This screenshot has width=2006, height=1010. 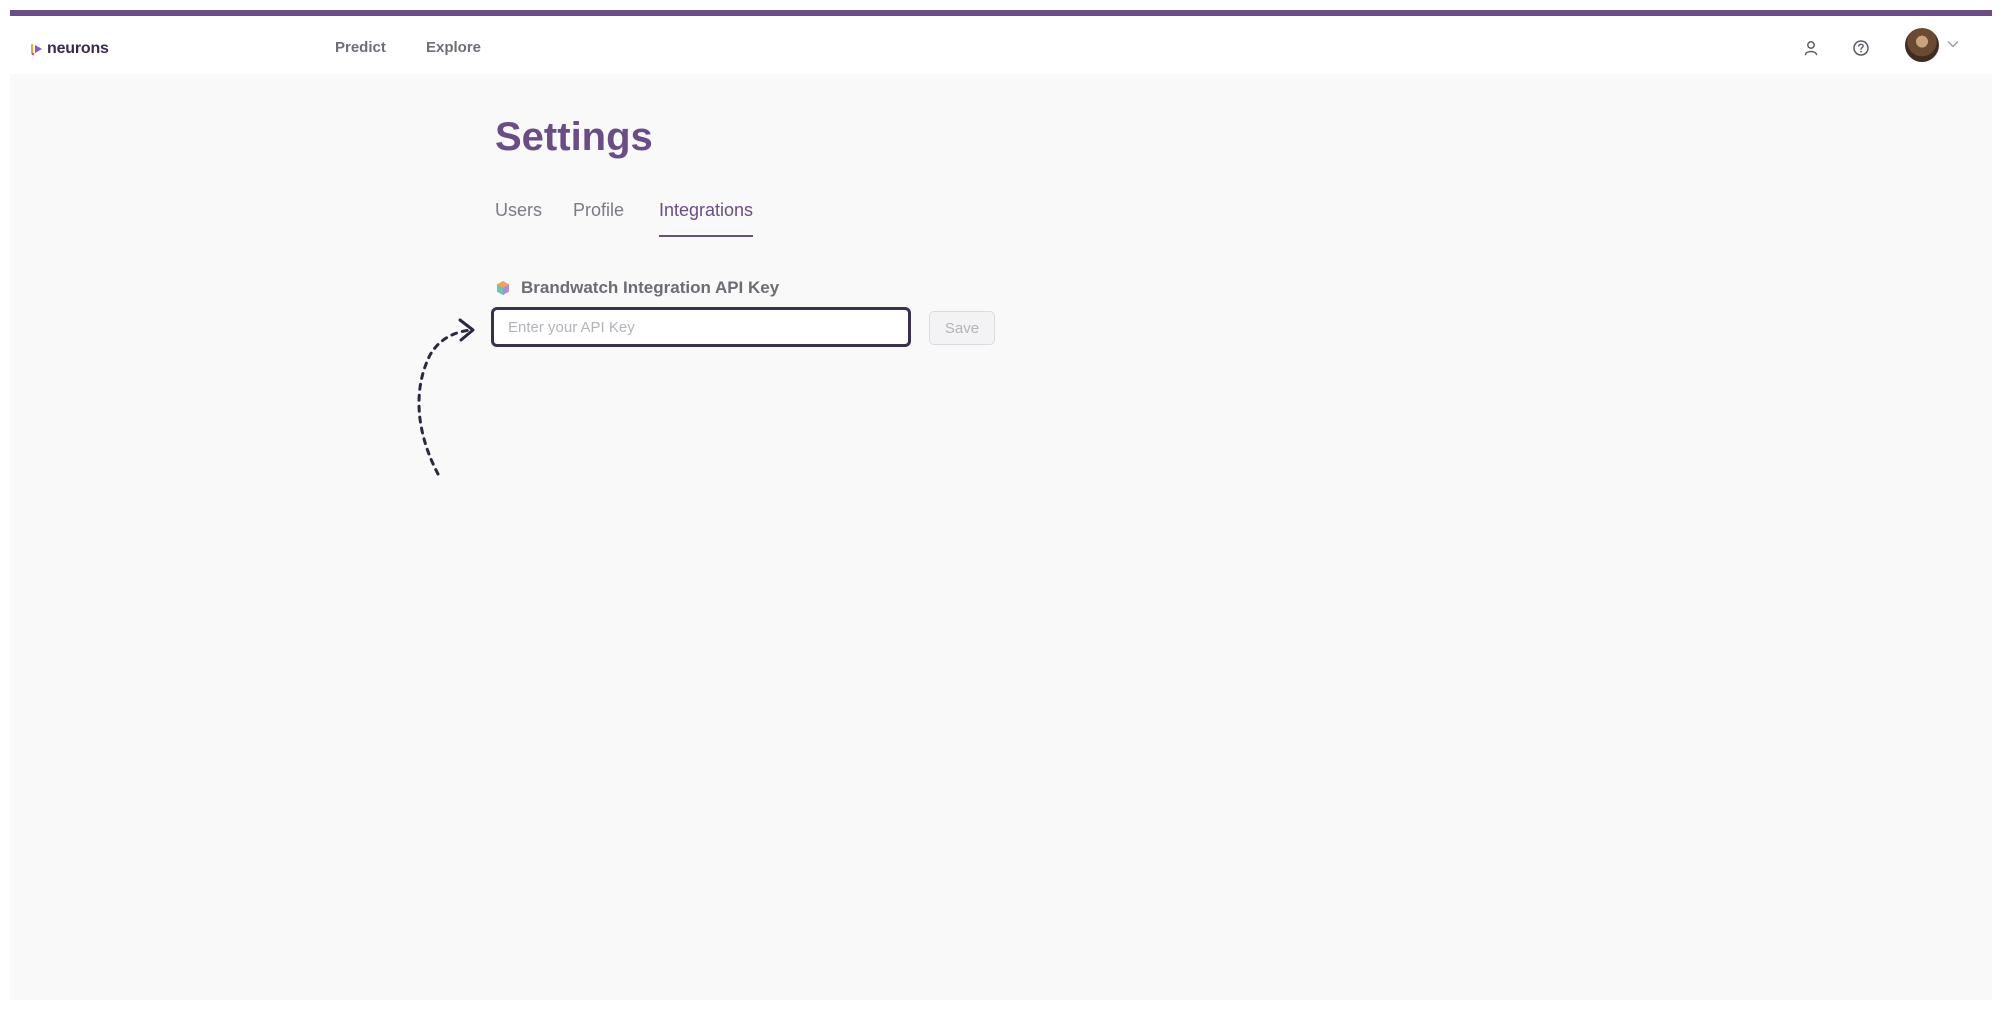 What do you see at coordinates (706, 218) in the screenshot?
I see `tab-integrations: Integrations` at bounding box center [706, 218].